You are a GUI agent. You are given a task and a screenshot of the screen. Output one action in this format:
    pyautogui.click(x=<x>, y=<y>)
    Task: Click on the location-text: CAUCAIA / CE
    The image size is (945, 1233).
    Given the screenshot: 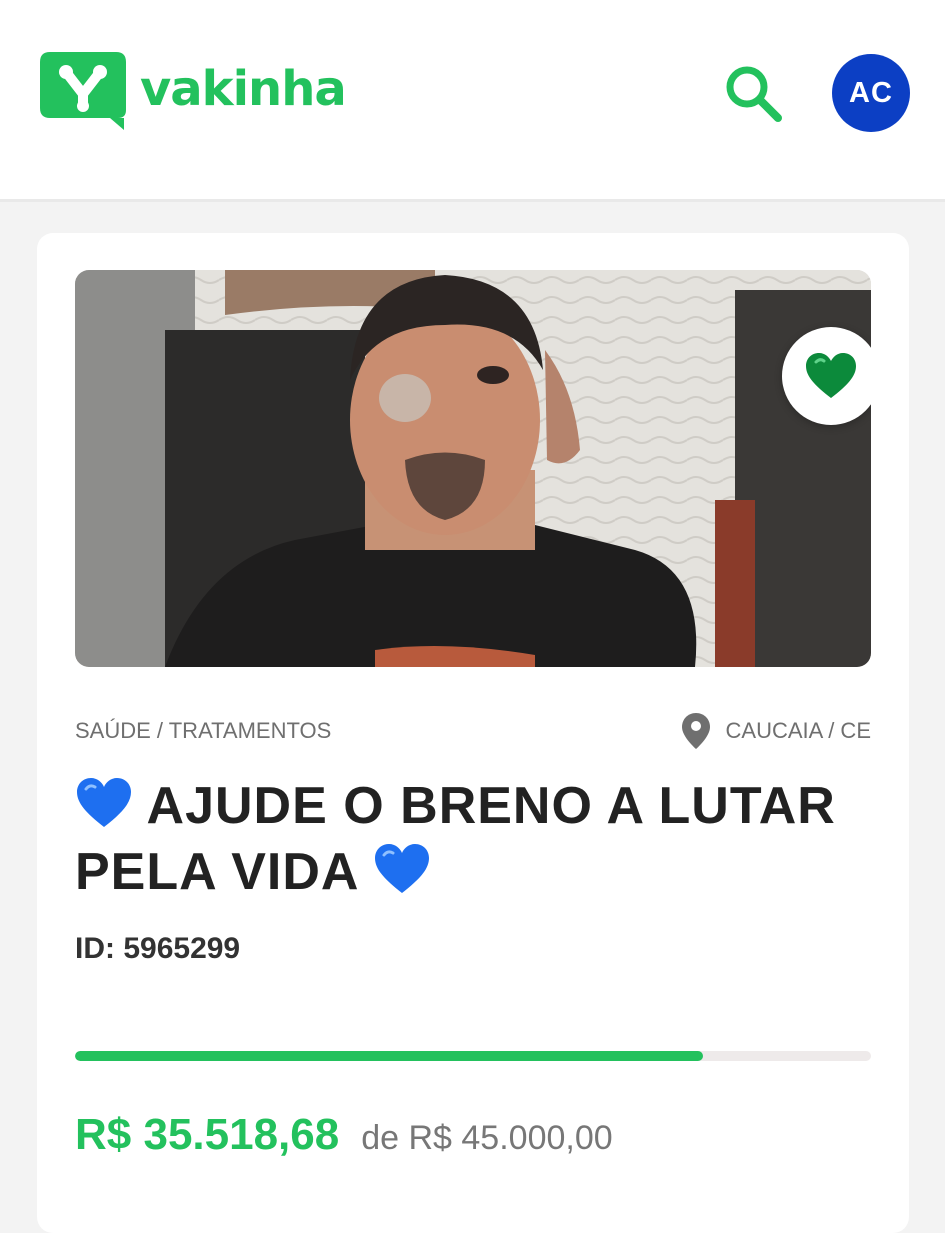 What is the action you would take?
    pyautogui.click(x=798, y=730)
    